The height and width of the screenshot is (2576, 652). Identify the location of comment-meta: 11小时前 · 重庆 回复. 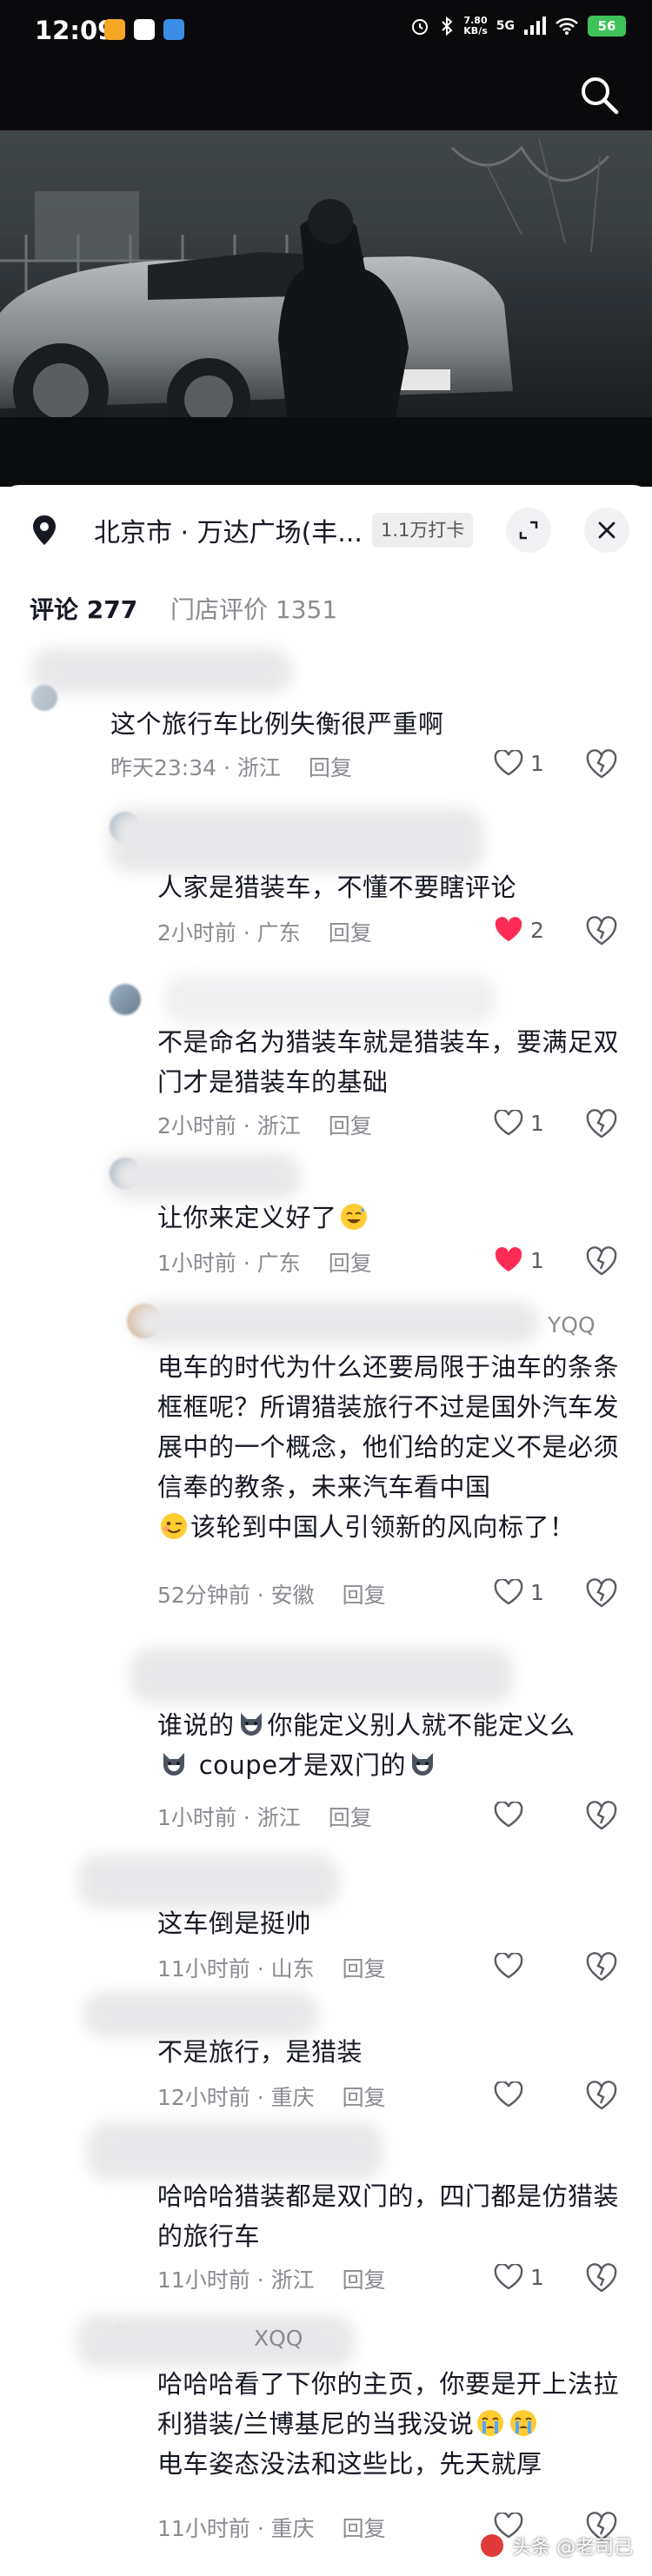
(271, 2527).